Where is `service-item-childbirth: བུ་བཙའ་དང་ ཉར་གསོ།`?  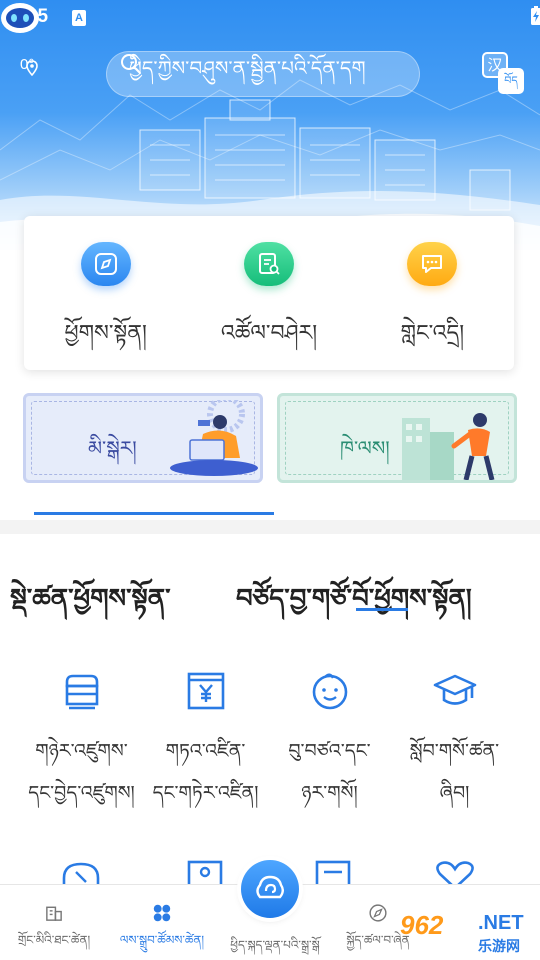
service-item-childbirth: བུ་བཙའ་དང་ ཉར་གསོ། is located at coordinates (329, 741).